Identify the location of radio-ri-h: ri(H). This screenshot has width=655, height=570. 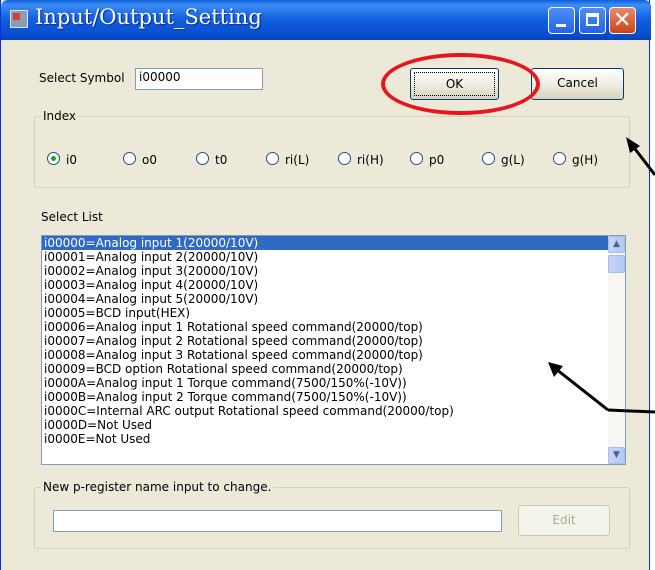
(361, 159).